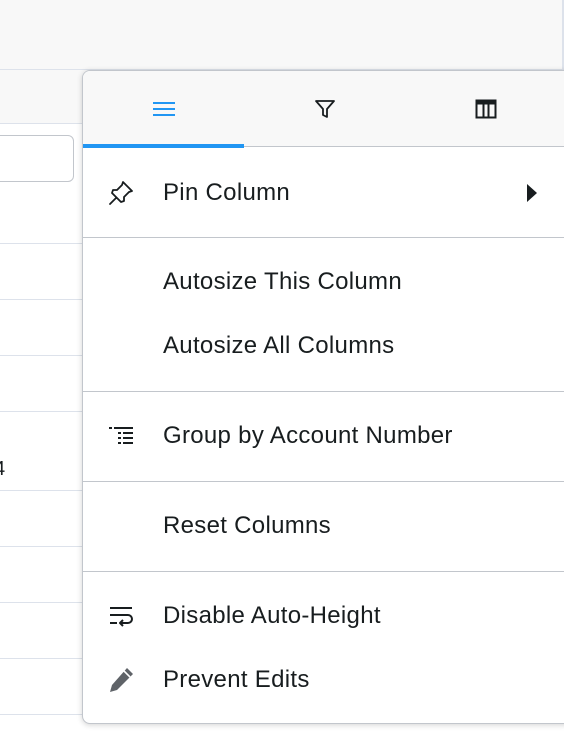  I want to click on menu-item-label: Prevent Edits, so click(236, 679).